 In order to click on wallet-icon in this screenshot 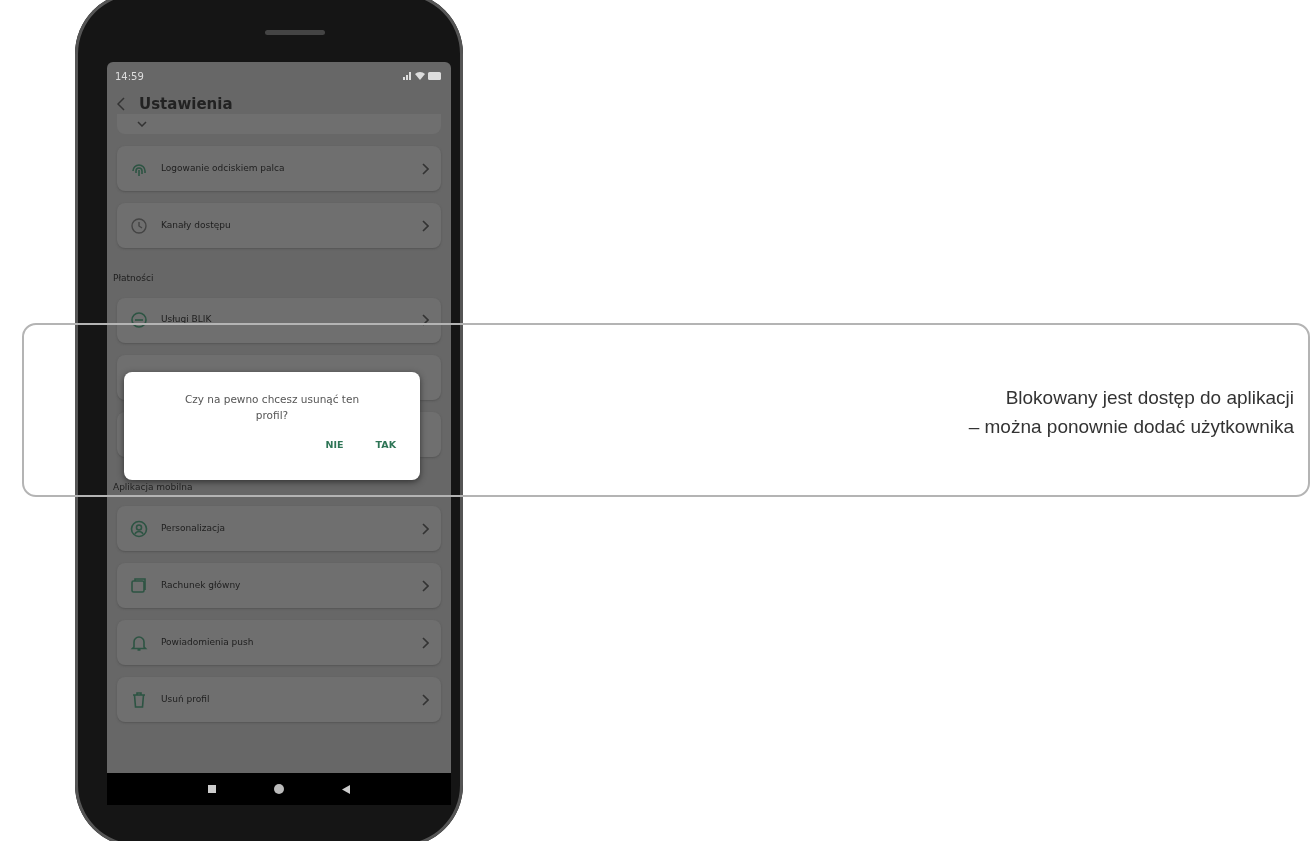, I will do `click(139, 585)`.